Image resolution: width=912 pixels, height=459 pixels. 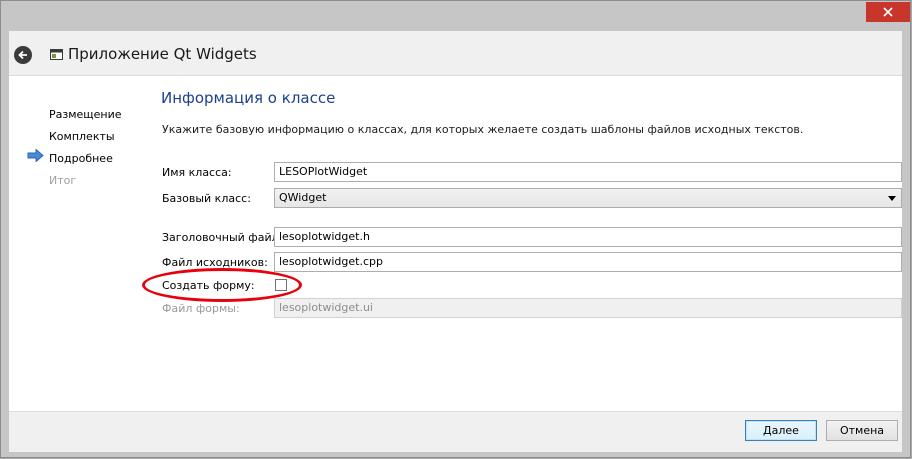 What do you see at coordinates (862, 430) in the screenshot?
I see `cancel-button: Отмена` at bounding box center [862, 430].